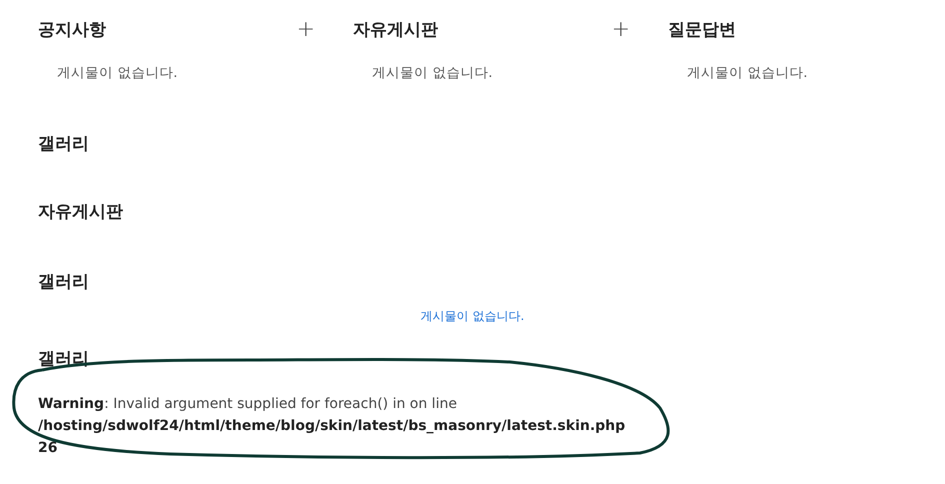  I want to click on warning-label: Warning, so click(71, 404).